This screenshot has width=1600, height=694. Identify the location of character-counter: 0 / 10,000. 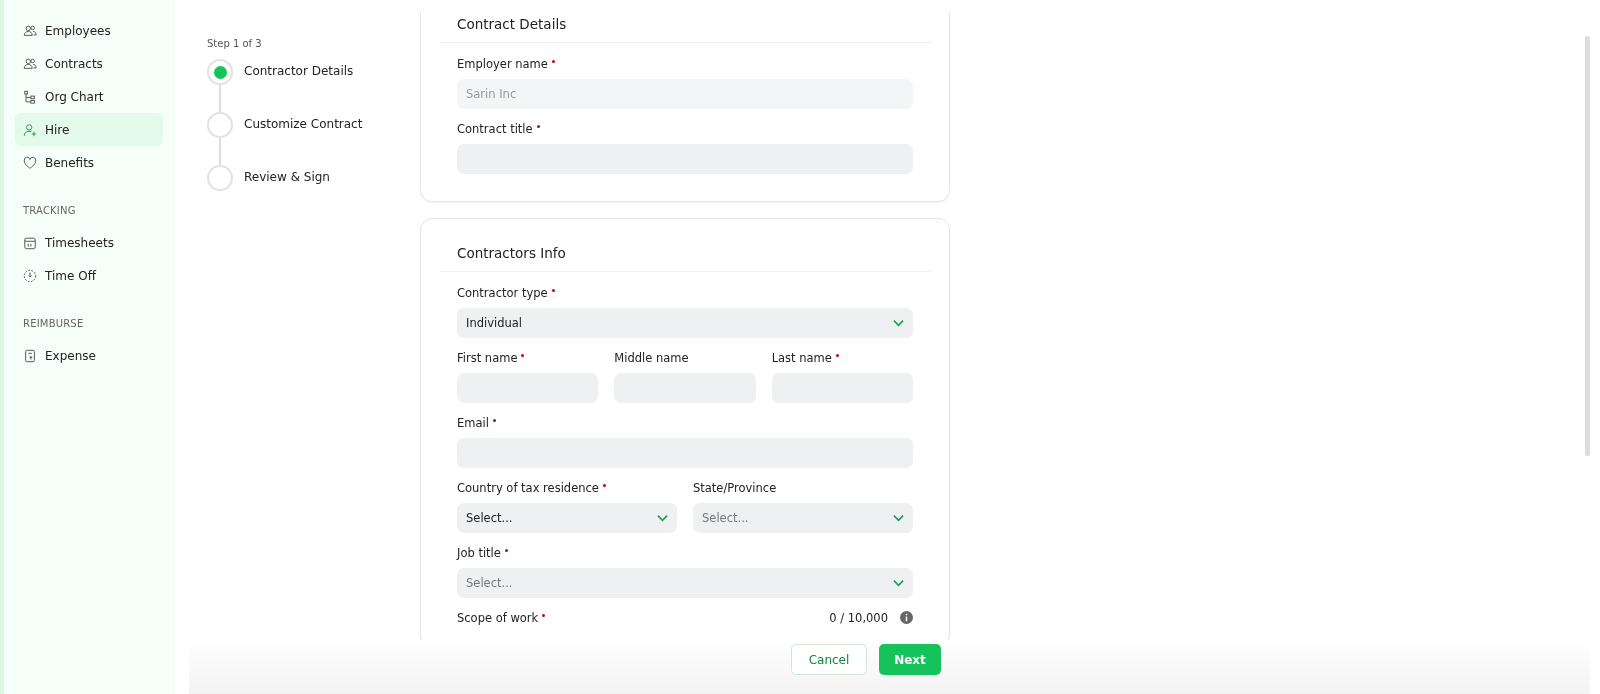
(858, 618).